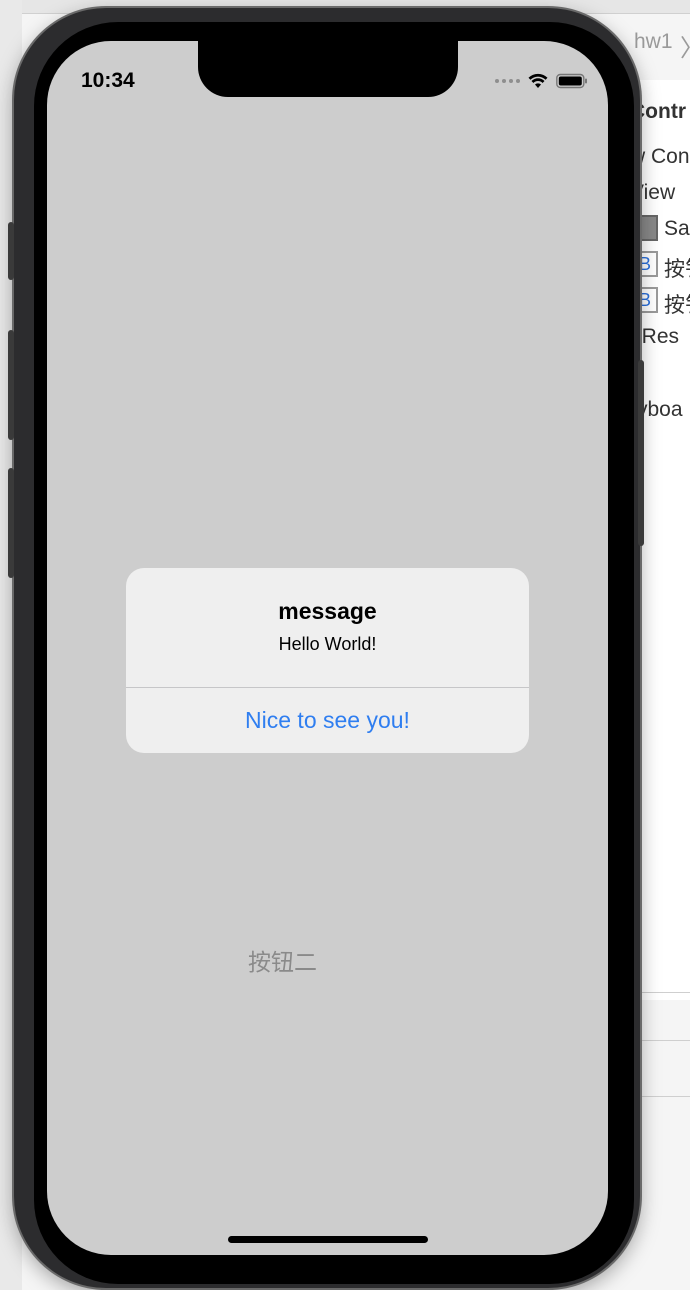  Describe the element at coordinates (11, 523) in the screenshot. I see `volume-down-button` at that location.